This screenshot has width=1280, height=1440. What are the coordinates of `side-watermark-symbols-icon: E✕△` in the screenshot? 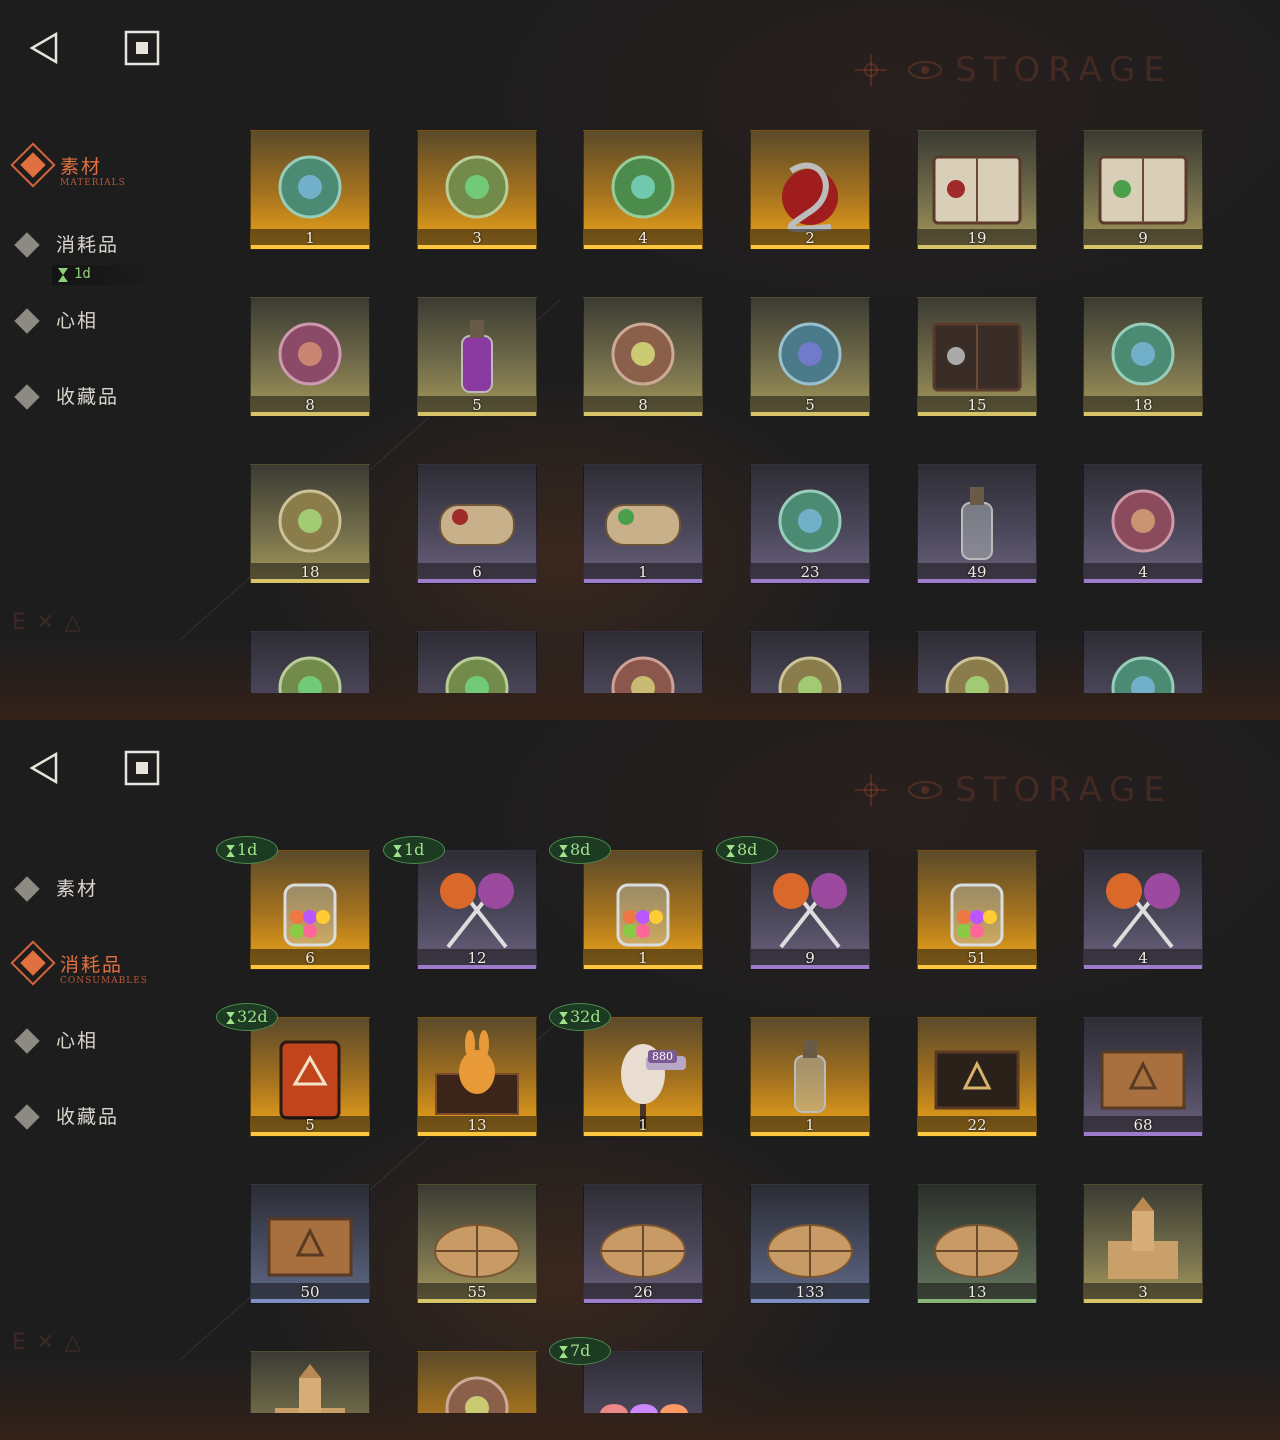 It's located at (52, 622).